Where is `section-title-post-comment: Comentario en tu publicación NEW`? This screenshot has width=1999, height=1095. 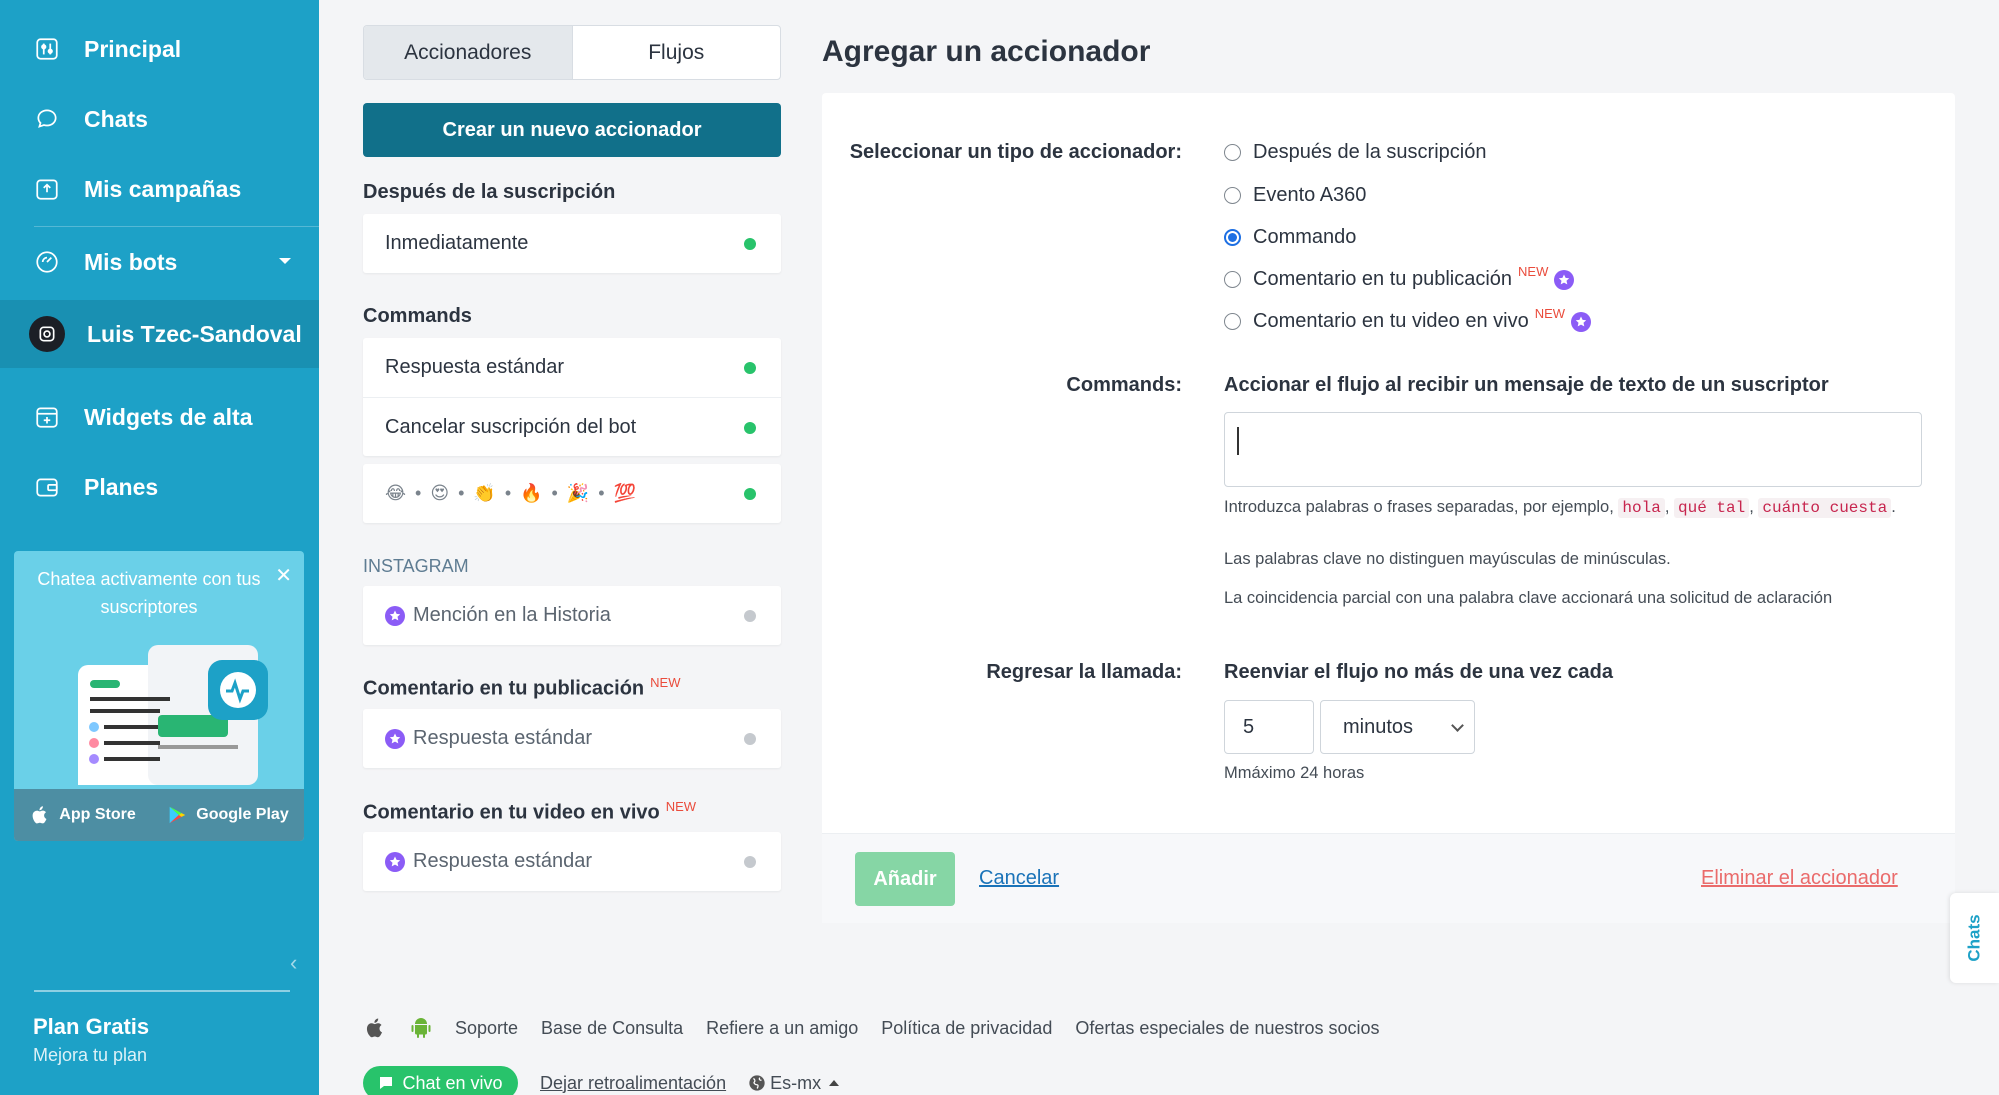
section-title-post-comment: Comentario en tu publicación NEW is located at coordinates (521, 688).